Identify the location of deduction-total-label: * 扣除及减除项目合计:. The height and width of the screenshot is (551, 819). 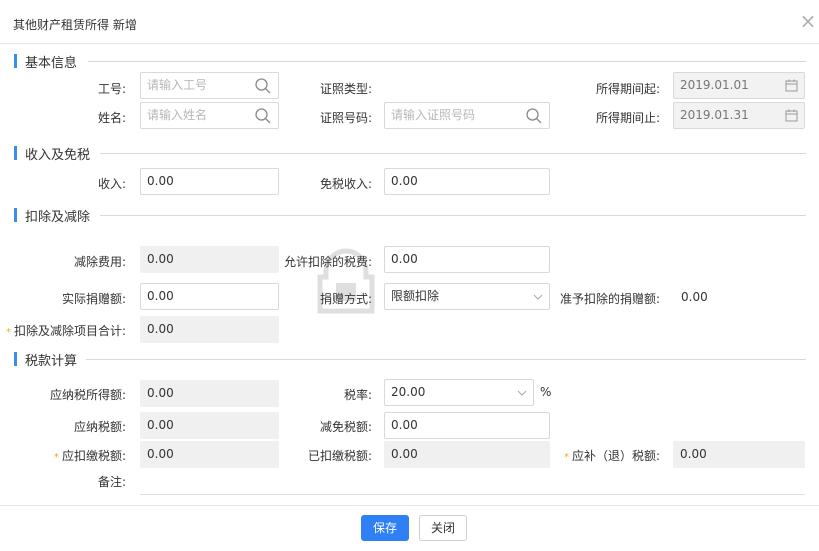
(65, 330).